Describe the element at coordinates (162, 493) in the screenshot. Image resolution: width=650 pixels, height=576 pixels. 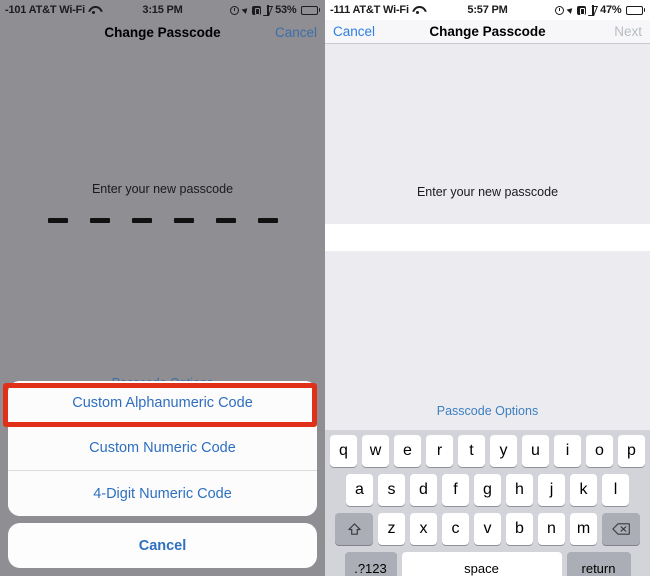
I see `action-sheet-item: 4-Digit Numeric Code` at that location.